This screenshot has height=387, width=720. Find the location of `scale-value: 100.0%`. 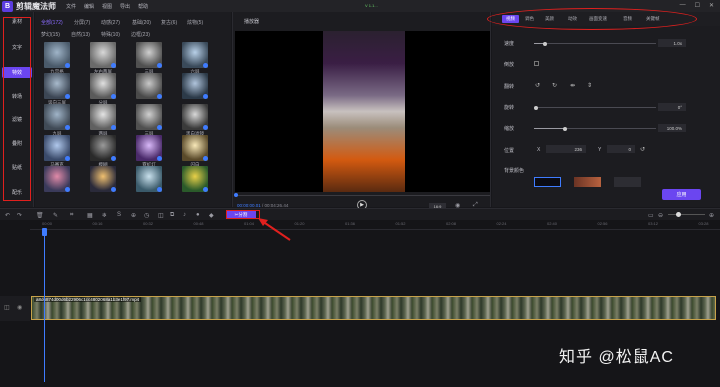

scale-value: 100.0% is located at coordinates (672, 128).